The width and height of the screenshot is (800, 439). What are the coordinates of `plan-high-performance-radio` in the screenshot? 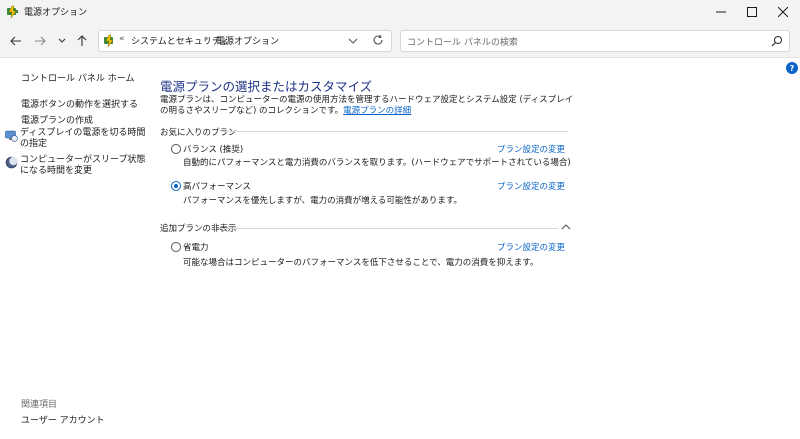 It's located at (176, 186).